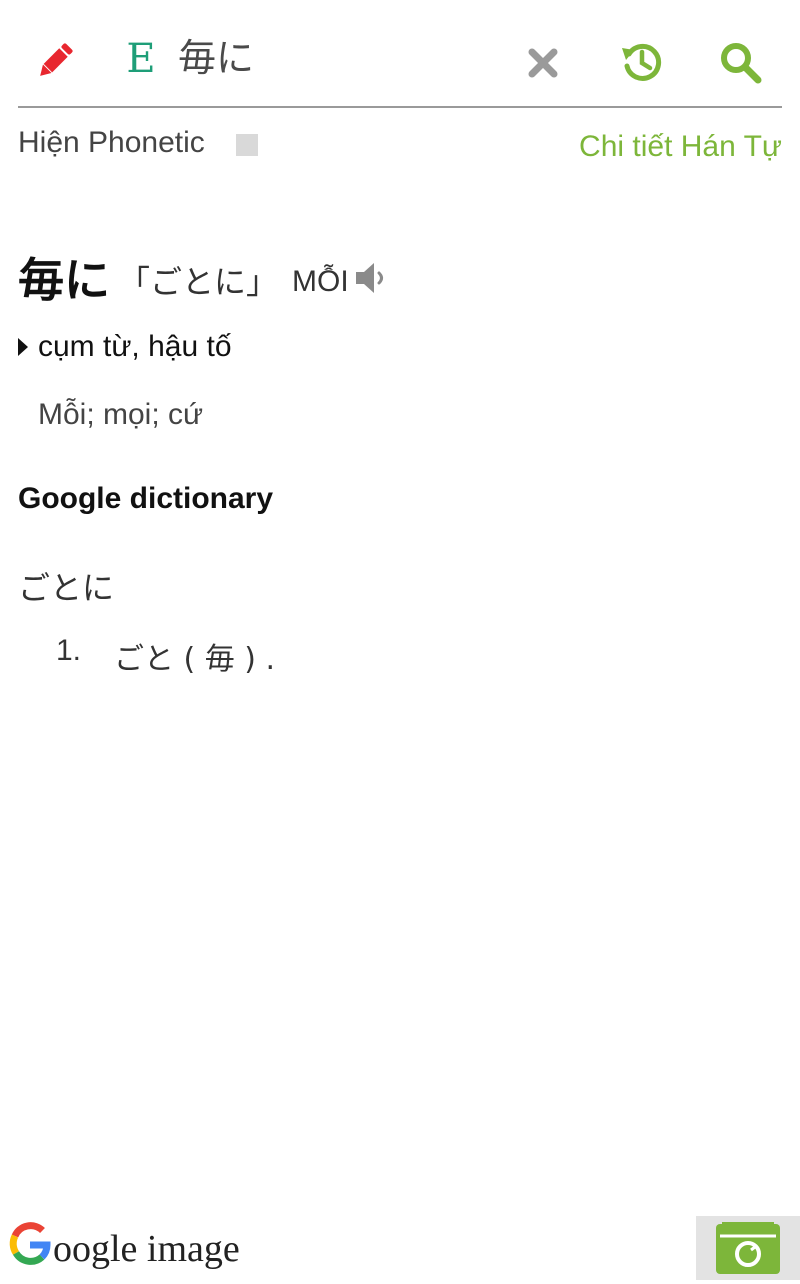  Describe the element at coordinates (400, 153) in the screenshot. I see `options-row: Hiện Phonetic Chi tiết Hán Tự` at that location.